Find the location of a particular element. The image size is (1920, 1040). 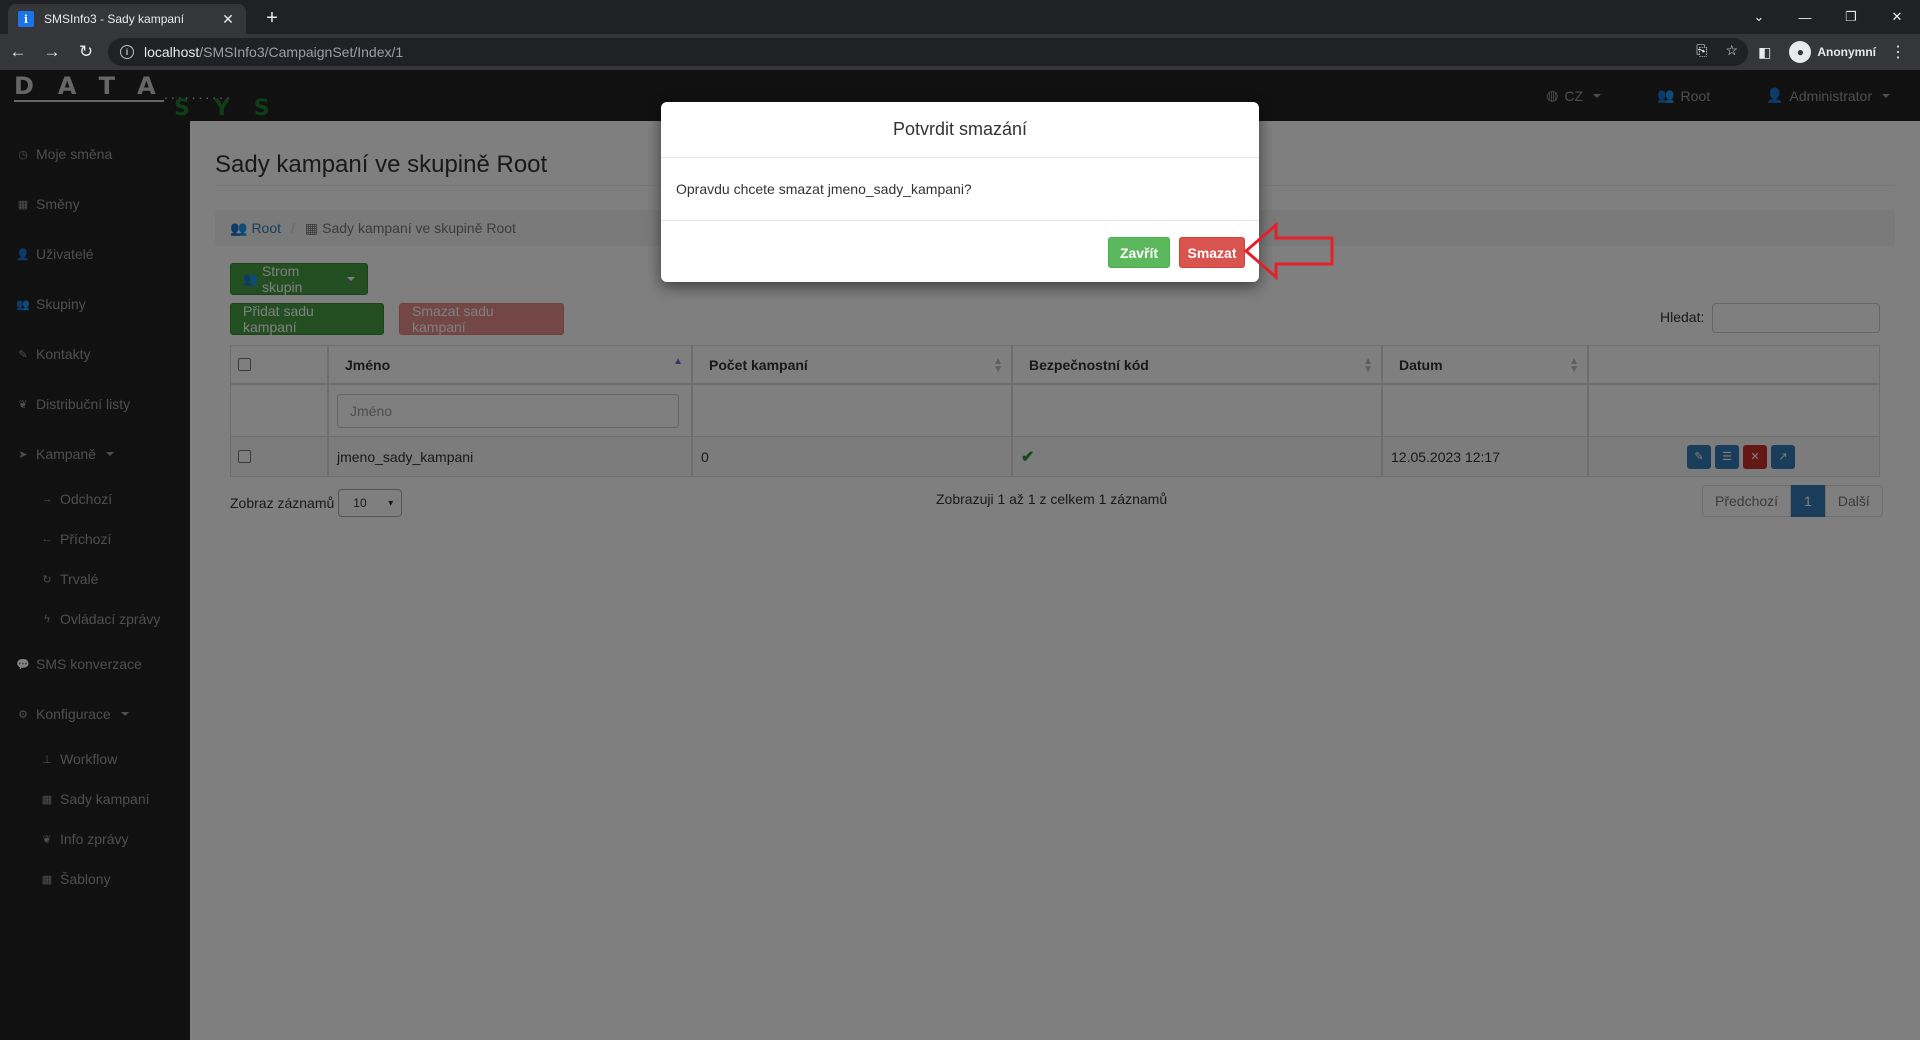

modal-delete-button: Smazat is located at coordinates (1212, 252).